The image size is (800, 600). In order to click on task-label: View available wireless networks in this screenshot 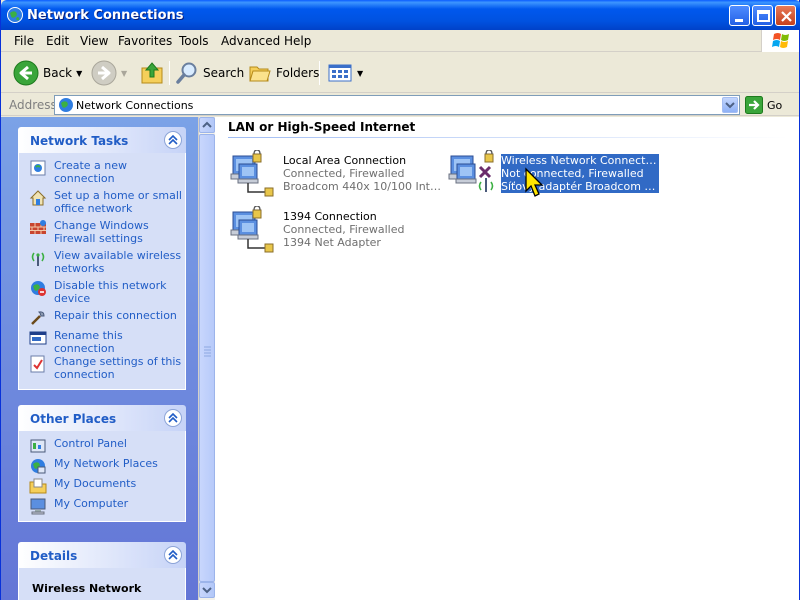, I will do `click(118, 262)`.